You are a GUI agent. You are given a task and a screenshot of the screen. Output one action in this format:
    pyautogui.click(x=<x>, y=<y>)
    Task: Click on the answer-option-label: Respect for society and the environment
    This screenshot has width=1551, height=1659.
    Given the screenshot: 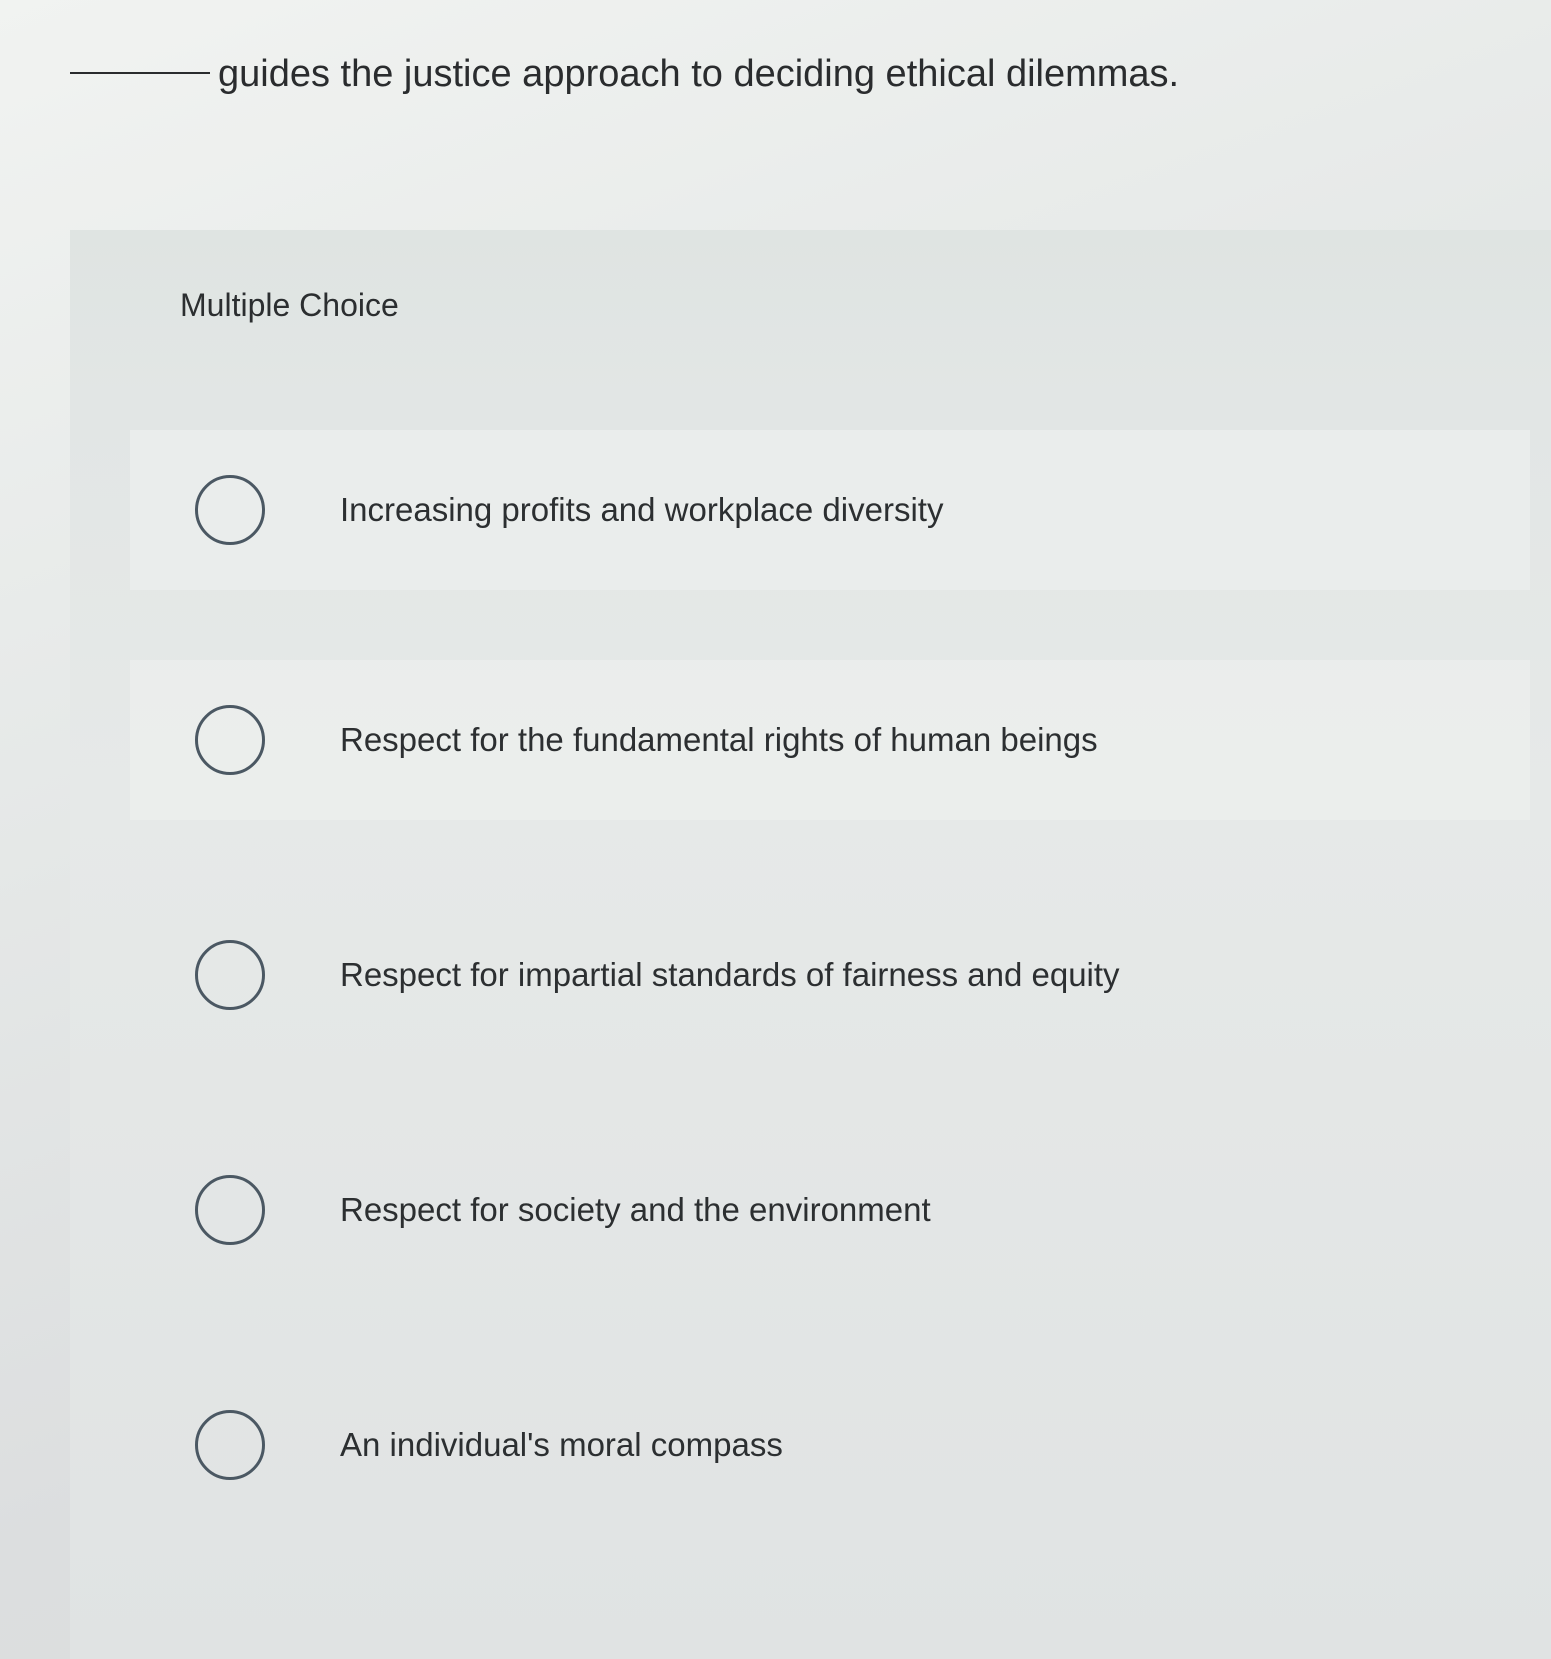 What is the action you would take?
    pyautogui.click(x=635, y=1209)
    